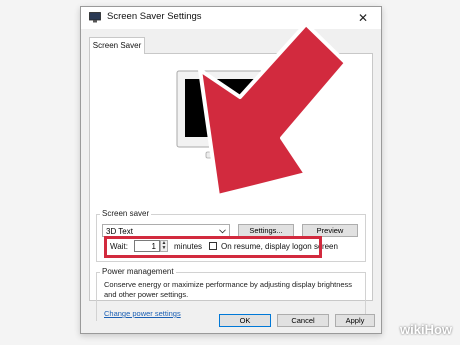  What do you see at coordinates (154, 16) in the screenshot?
I see `window-title: Screen Saver Settings` at bounding box center [154, 16].